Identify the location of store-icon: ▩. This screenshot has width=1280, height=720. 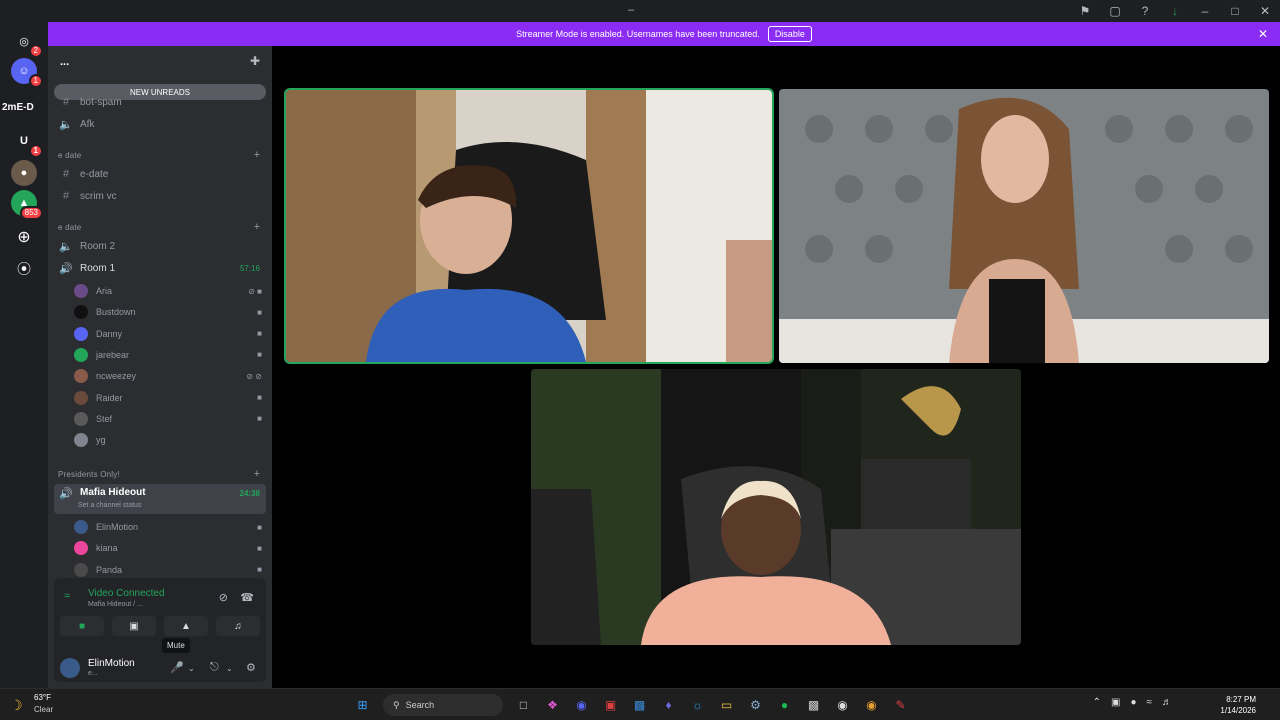
(639, 705).